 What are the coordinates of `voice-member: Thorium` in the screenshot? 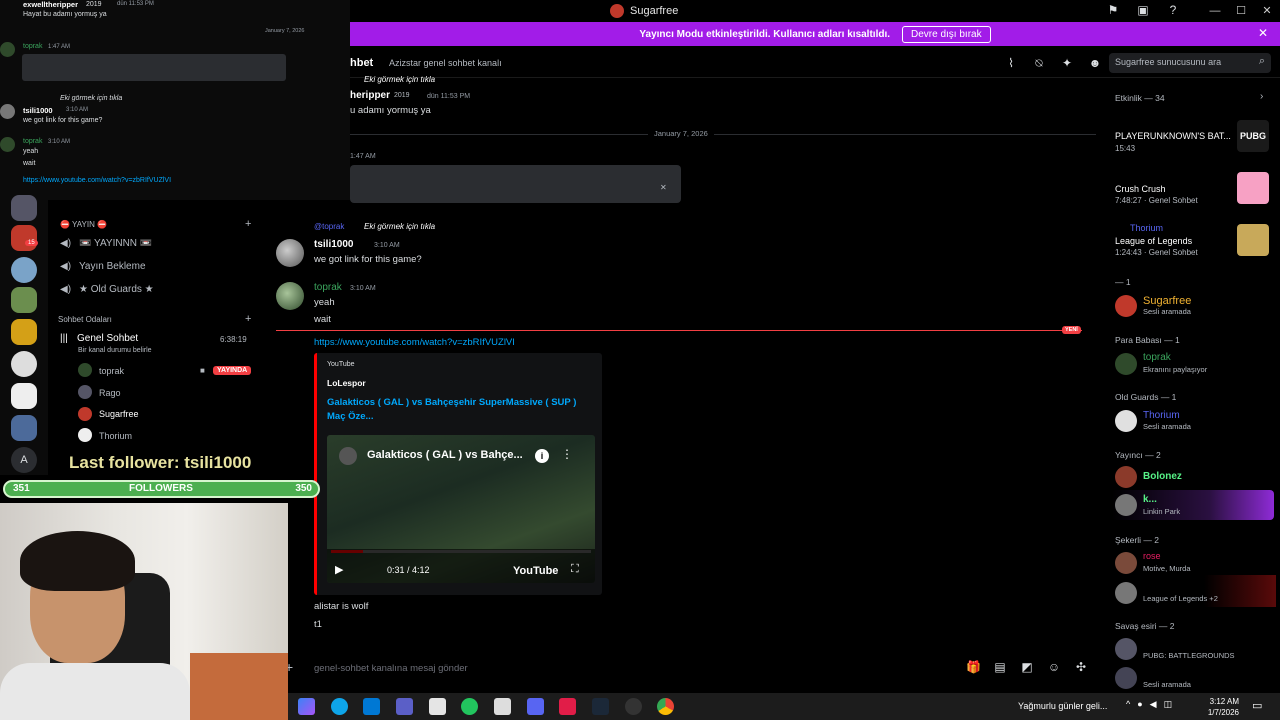 It's located at (115, 436).